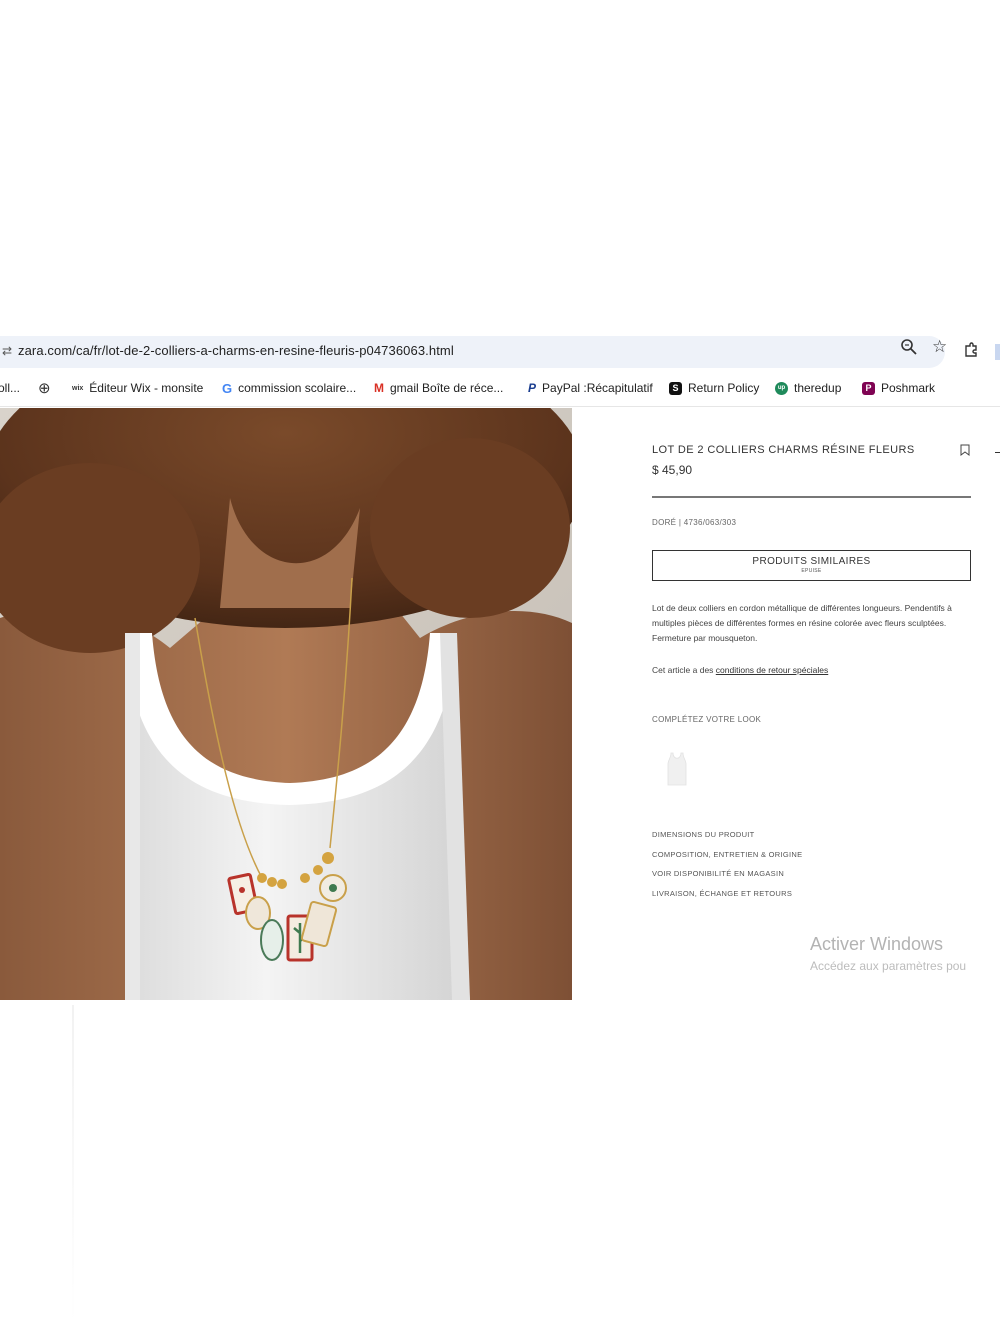  I want to click on link-store-availability: VOIR DISPONIBILITÉ EN MAGASIN, so click(727, 879).